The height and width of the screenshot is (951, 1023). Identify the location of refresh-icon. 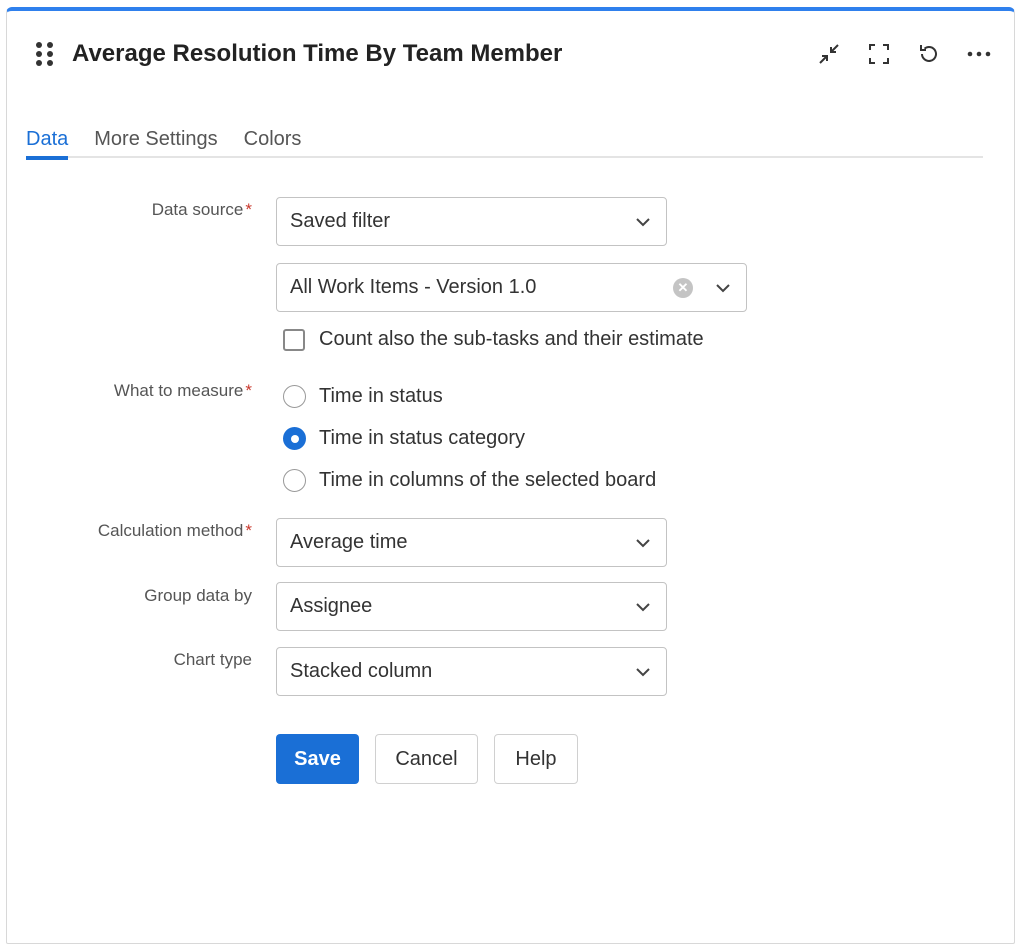
(928, 53).